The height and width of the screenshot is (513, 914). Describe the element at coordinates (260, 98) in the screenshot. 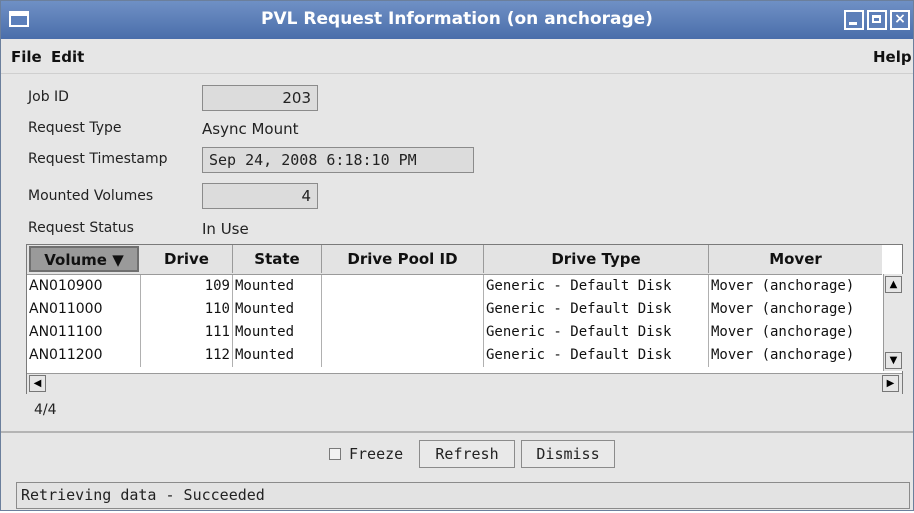

I see `job-id-field: 203` at that location.